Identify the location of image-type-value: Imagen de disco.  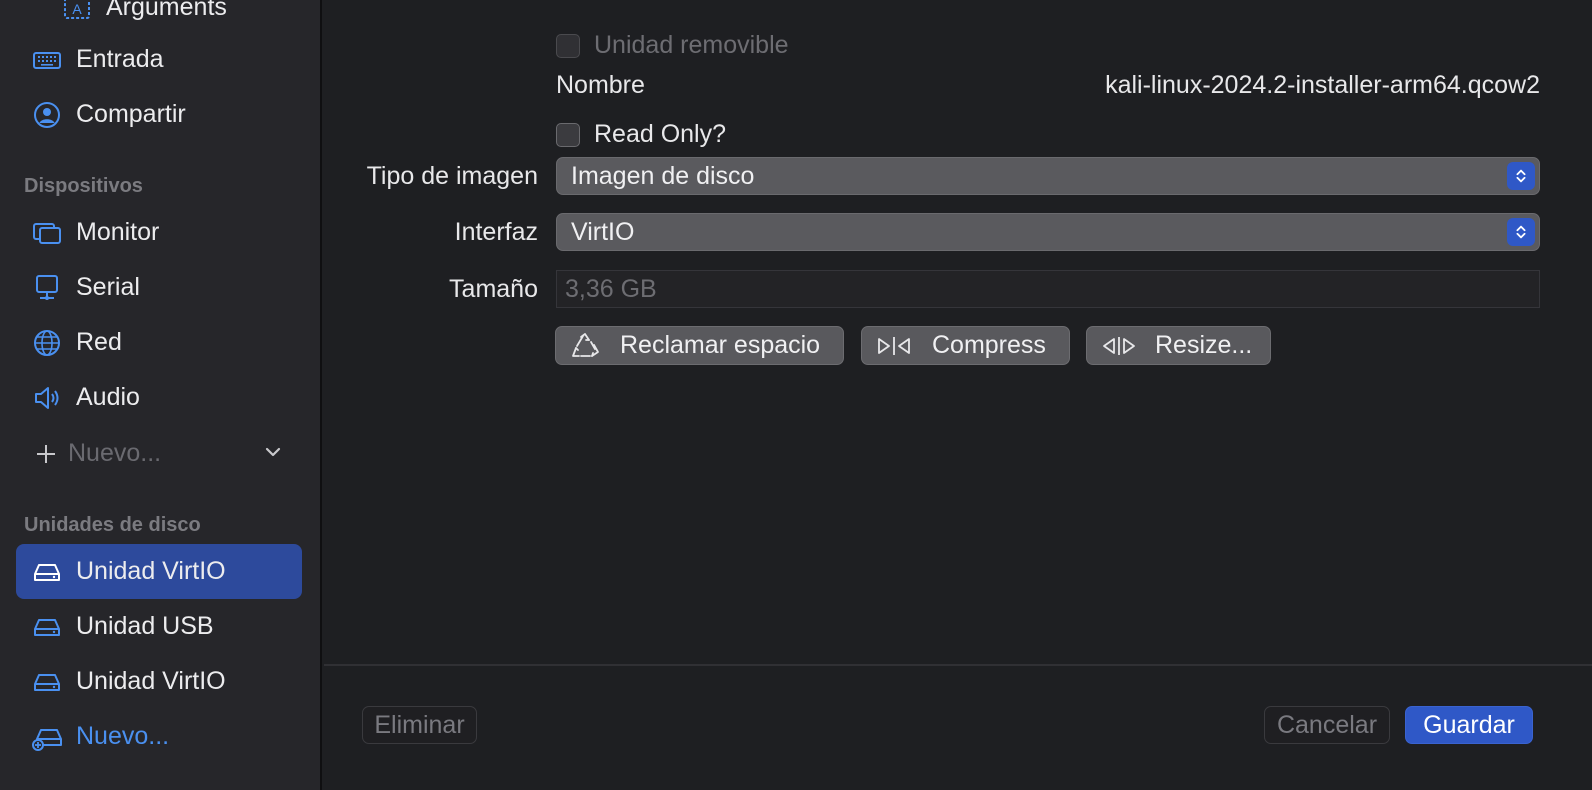
(663, 175).